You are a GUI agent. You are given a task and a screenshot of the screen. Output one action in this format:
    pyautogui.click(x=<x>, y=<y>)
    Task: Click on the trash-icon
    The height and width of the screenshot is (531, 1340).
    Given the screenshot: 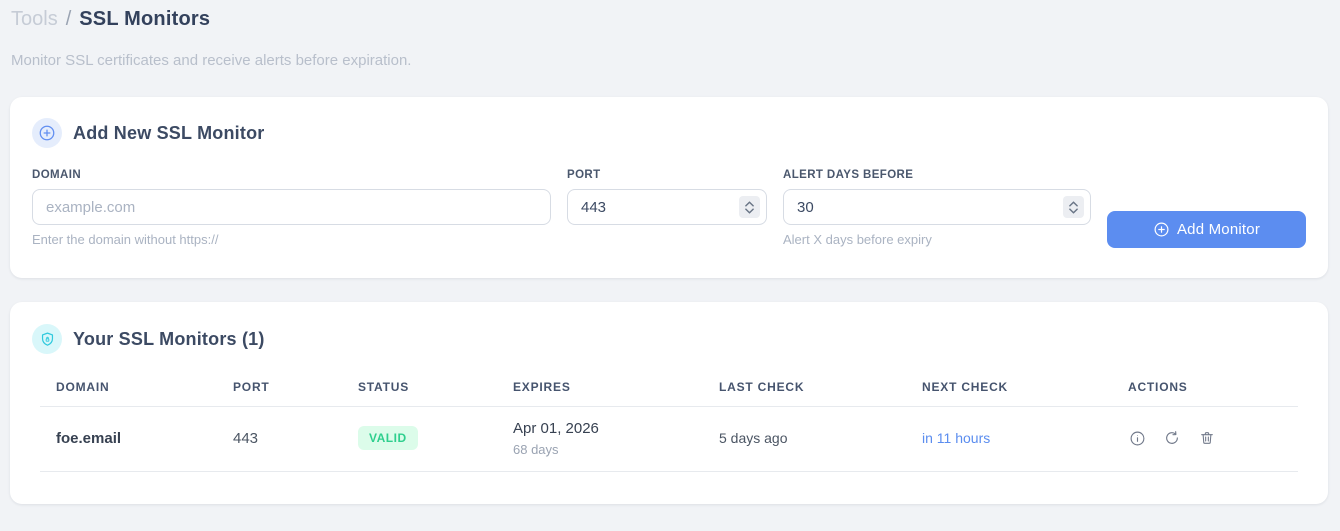 What is the action you would take?
    pyautogui.click(x=1207, y=438)
    